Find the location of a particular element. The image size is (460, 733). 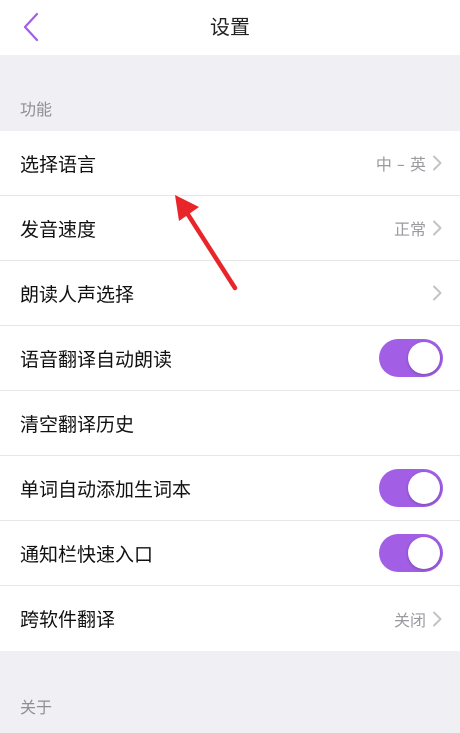

row-label: 清空翻译历史 is located at coordinates (77, 424).